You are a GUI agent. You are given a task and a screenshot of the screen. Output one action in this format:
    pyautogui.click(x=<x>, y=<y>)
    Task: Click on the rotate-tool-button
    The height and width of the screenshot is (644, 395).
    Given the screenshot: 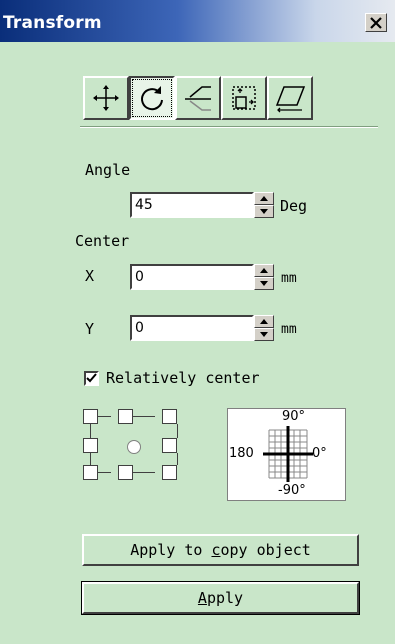 What is the action you would take?
    pyautogui.click(x=152, y=98)
    